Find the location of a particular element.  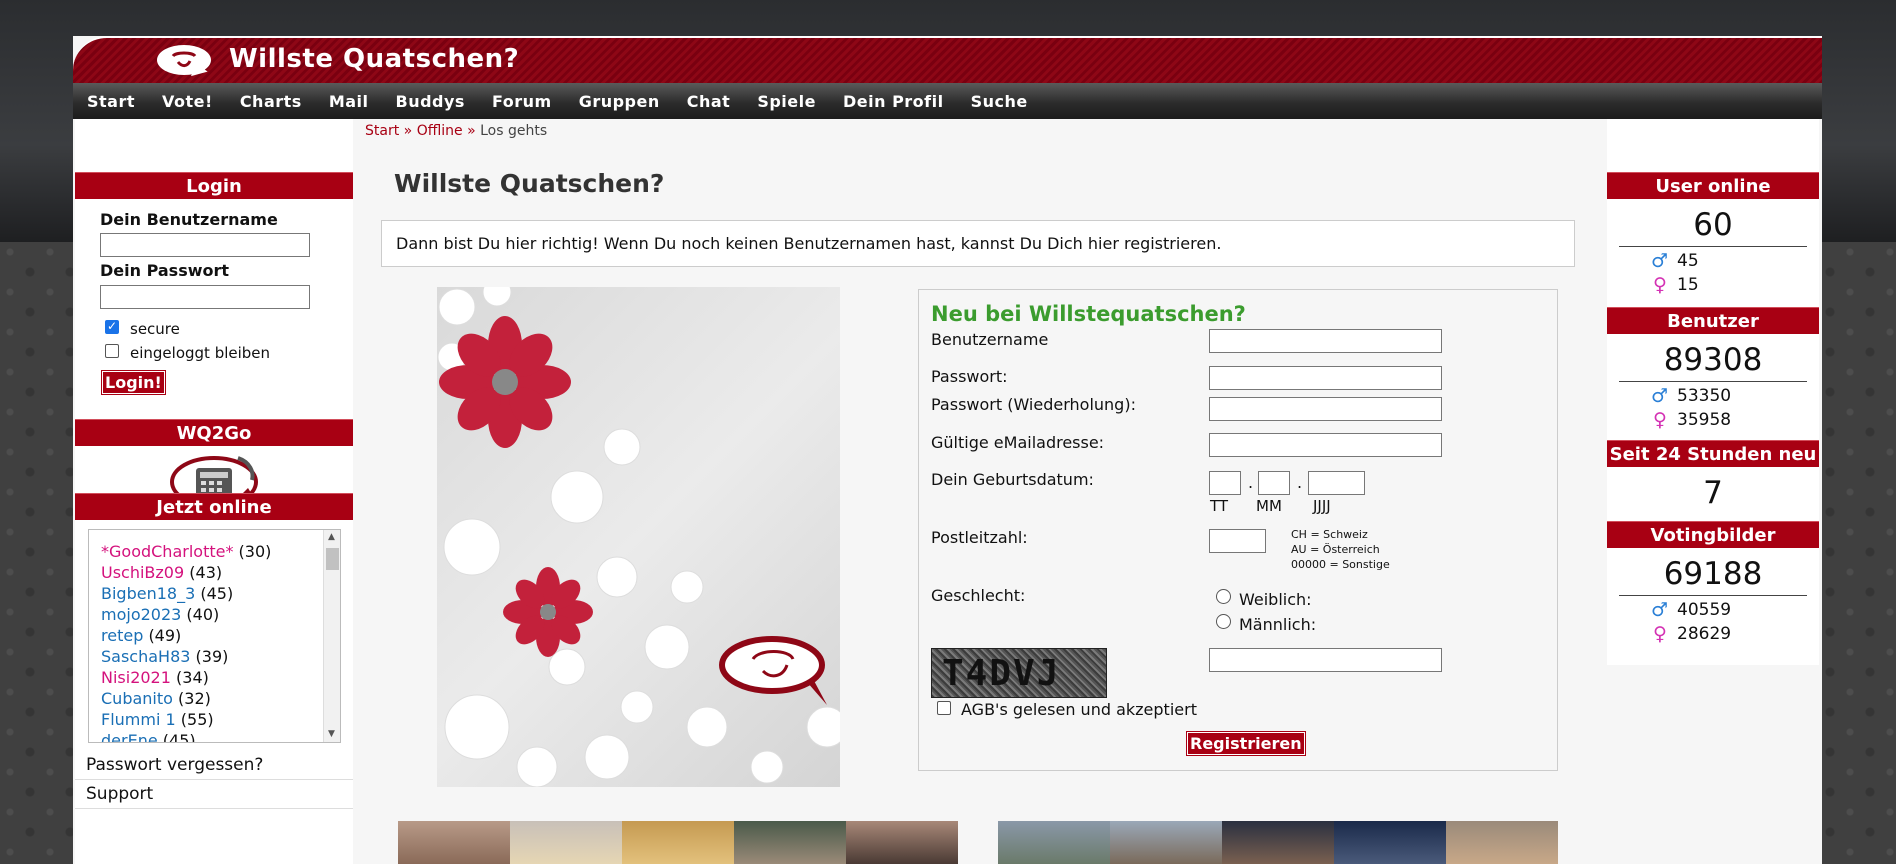

online-user-name: UschiBz09 is located at coordinates (142, 572).